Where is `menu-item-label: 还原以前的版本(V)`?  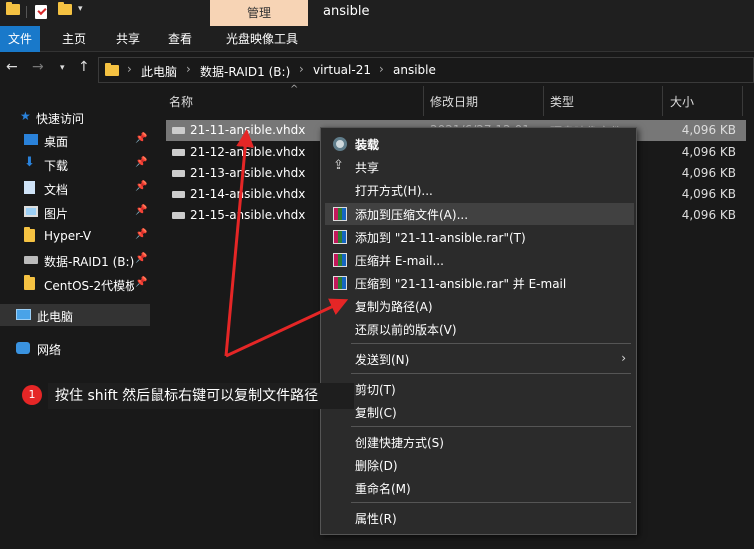
menu-item-label: 还原以前的版本(V) is located at coordinates (406, 330).